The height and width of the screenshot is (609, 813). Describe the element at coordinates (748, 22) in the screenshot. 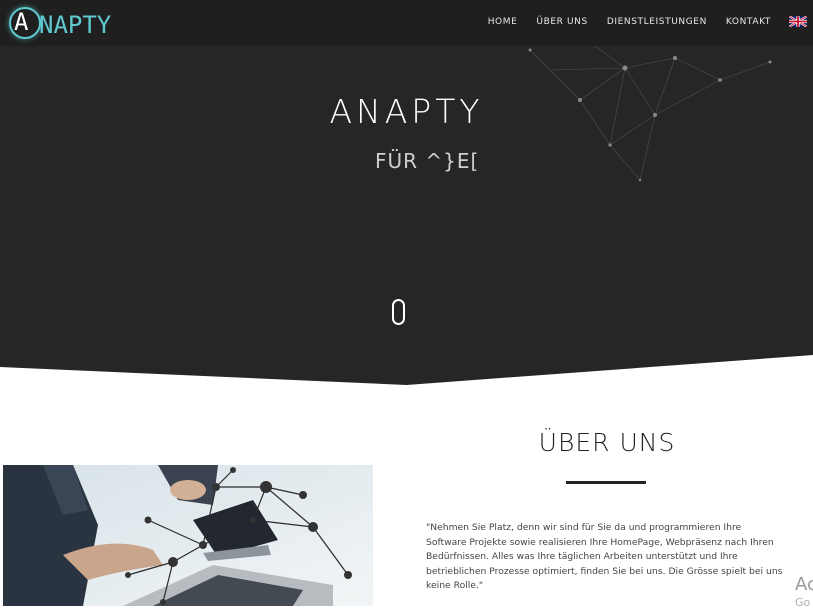

I see `nav-item-kontakt: KONTAKT` at that location.